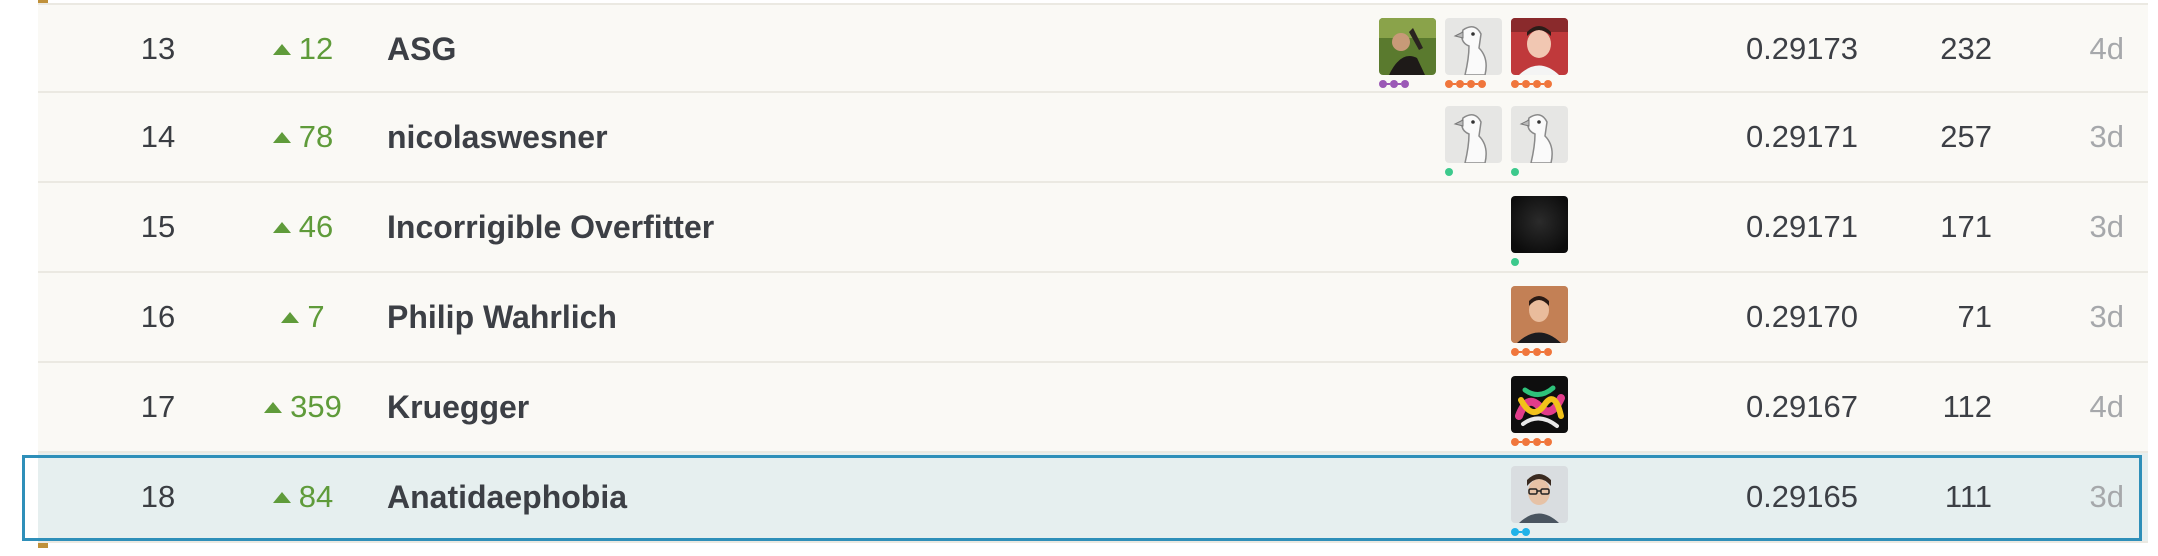 This screenshot has width=2158, height=556. I want to click on rank-change-value: 359, so click(316, 406).